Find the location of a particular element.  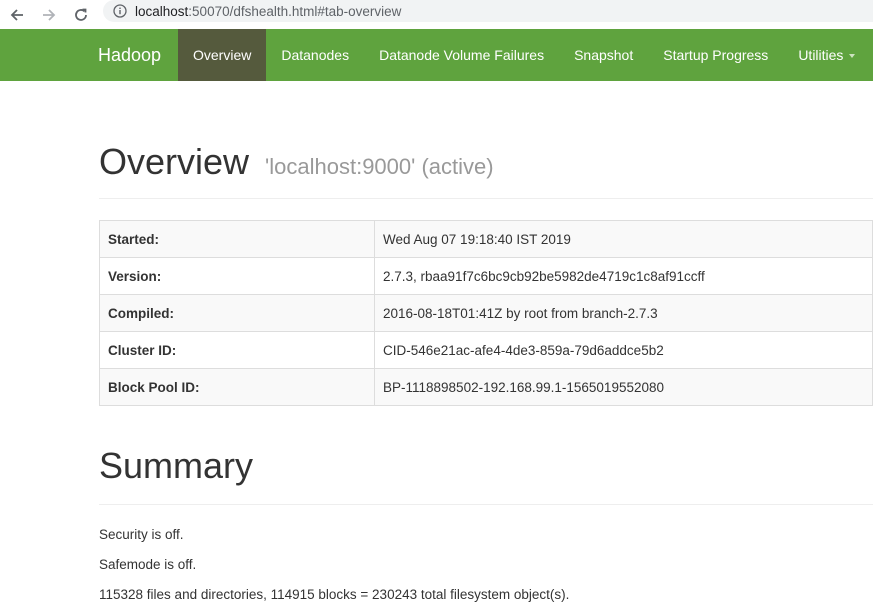

page-title: Overview 'localhost:9000' (active) is located at coordinates (486, 162).